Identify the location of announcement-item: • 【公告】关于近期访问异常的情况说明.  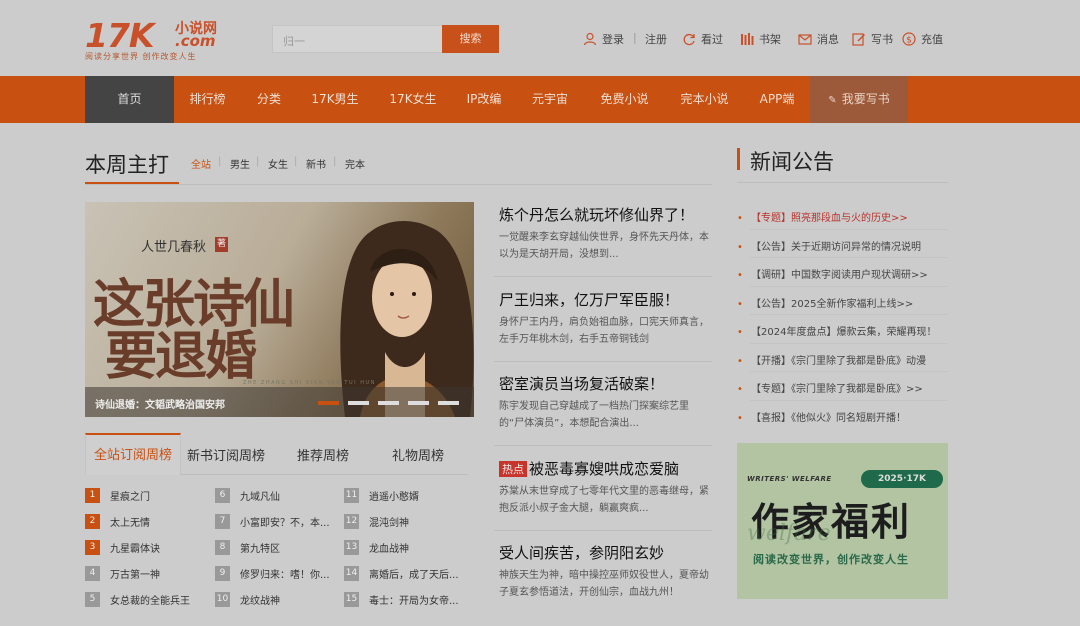
(842, 245).